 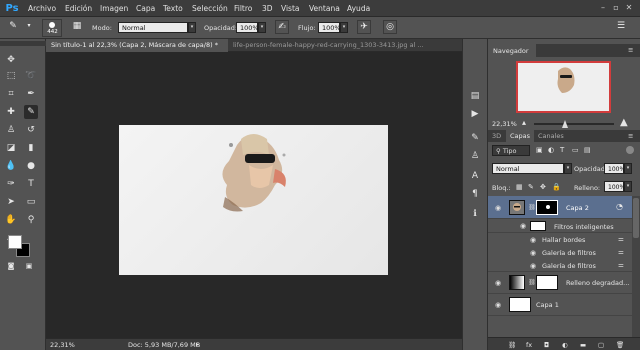 What do you see at coordinates (520, 136) in the screenshot?
I see `tab-capas: Capas` at bounding box center [520, 136].